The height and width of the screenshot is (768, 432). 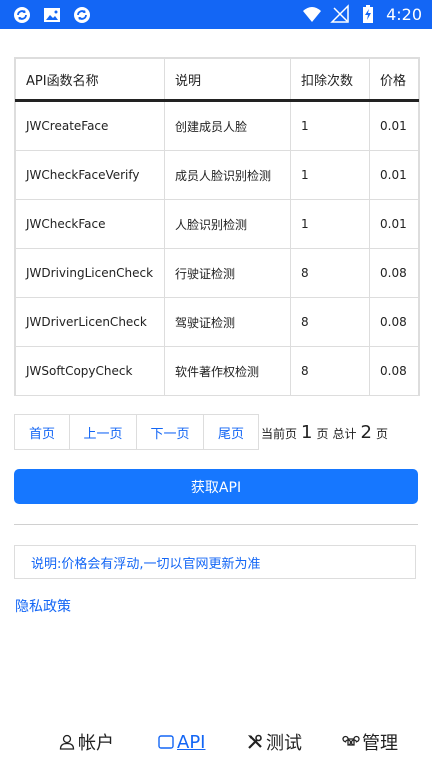 What do you see at coordinates (227, 80) in the screenshot?
I see `column-header-description: 说明` at bounding box center [227, 80].